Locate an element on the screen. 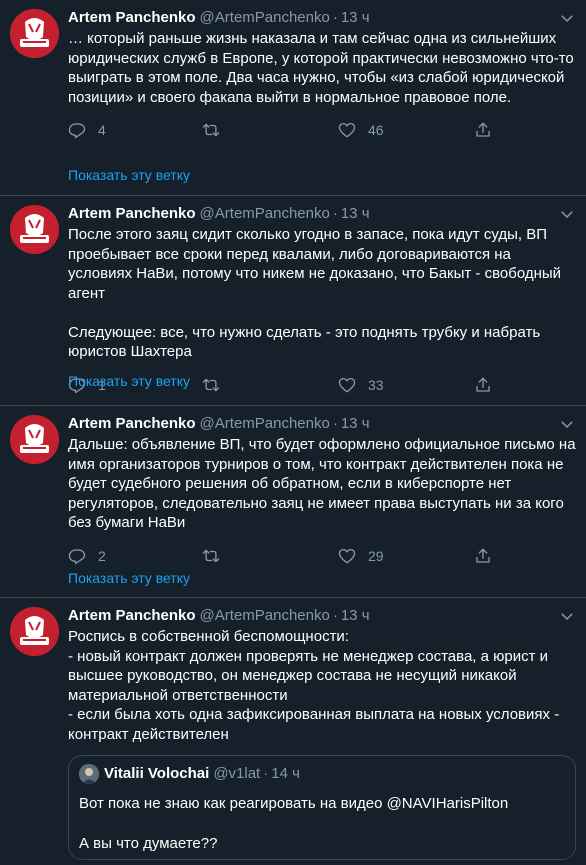  like-count: 29 is located at coordinates (376, 555).